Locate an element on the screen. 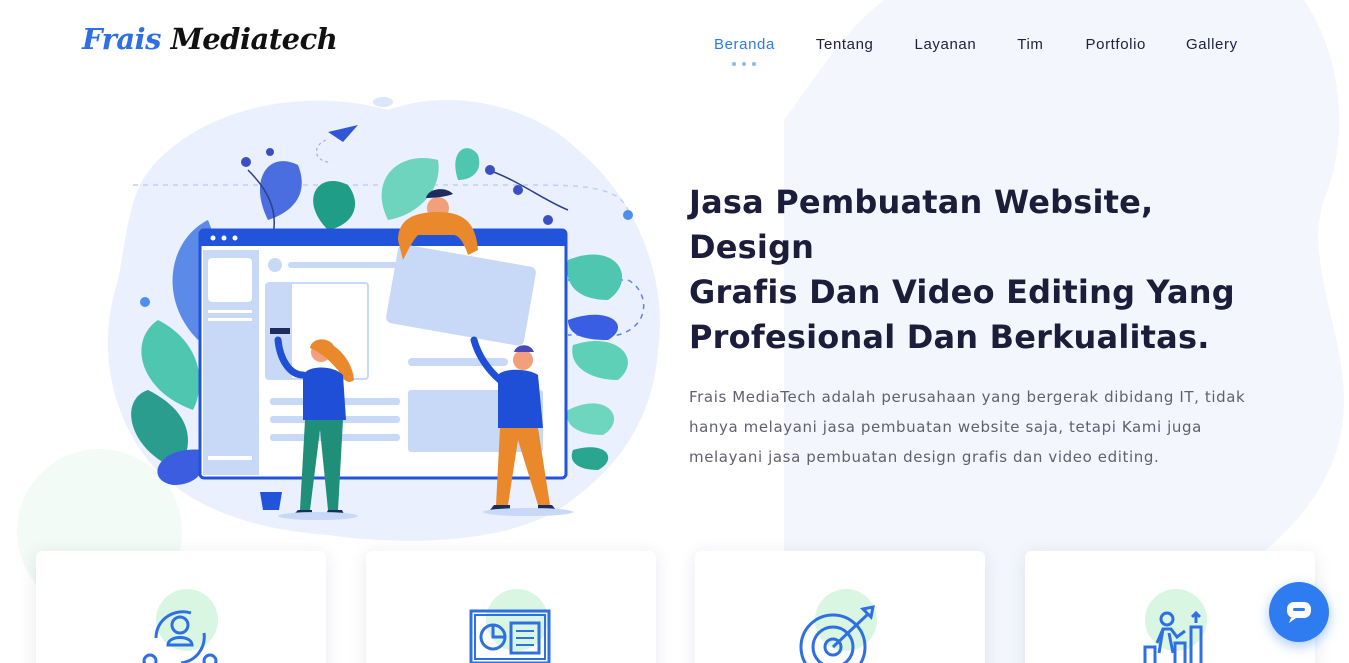  logo-part-mediatech: Mediatech is located at coordinates (254, 39).